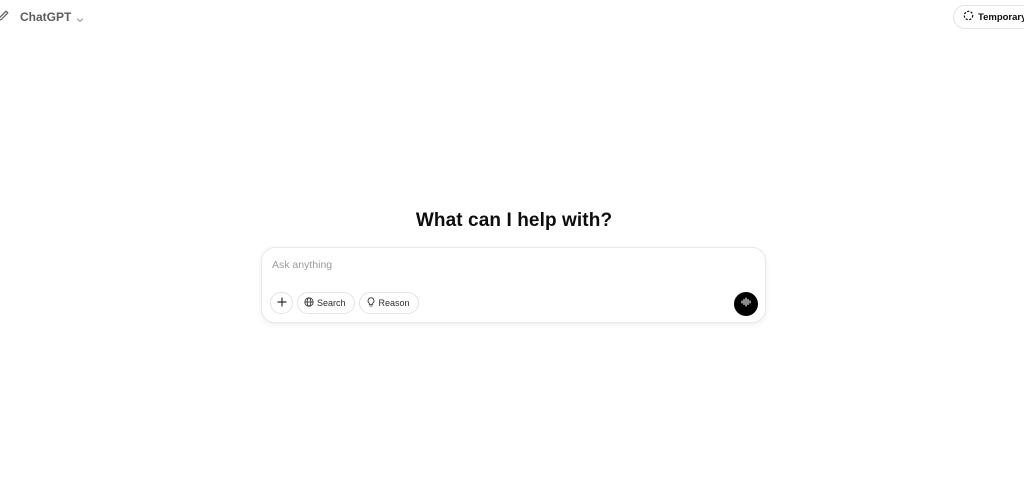 The height and width of the screenshot is (504, 1024). I want to click on reason-label: Reason, so click(394, 303).